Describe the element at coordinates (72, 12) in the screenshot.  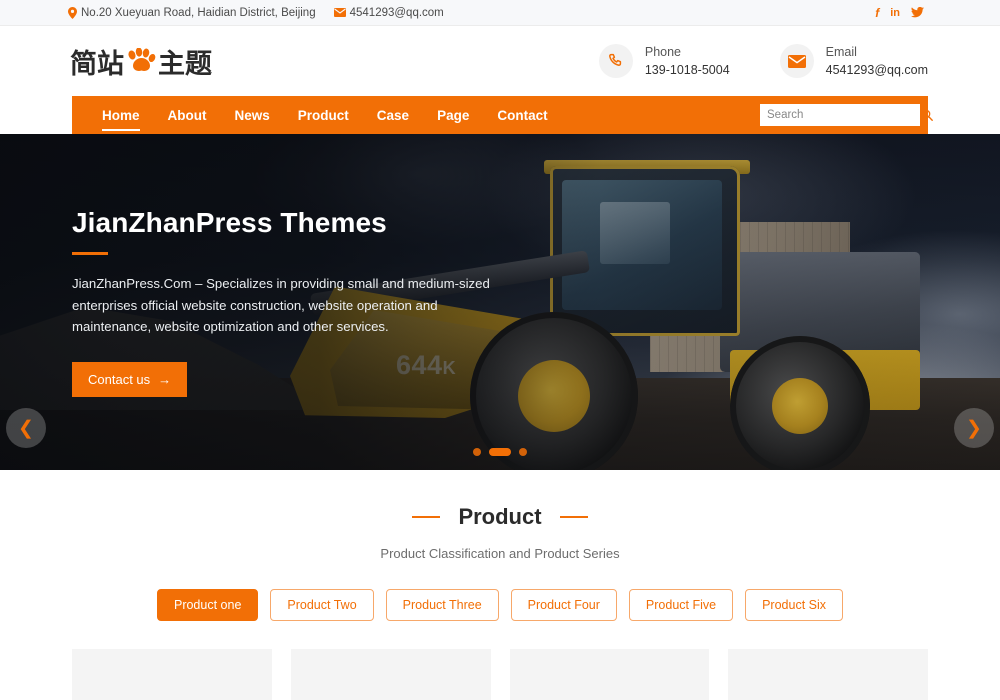
I see `map-pin-icon` at that location.